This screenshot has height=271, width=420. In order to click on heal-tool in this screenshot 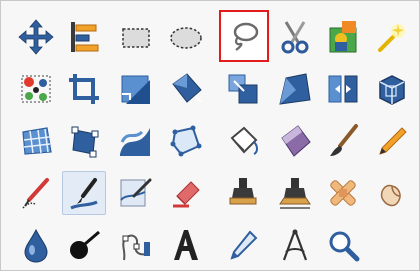, I will do `click(343, 193)`.